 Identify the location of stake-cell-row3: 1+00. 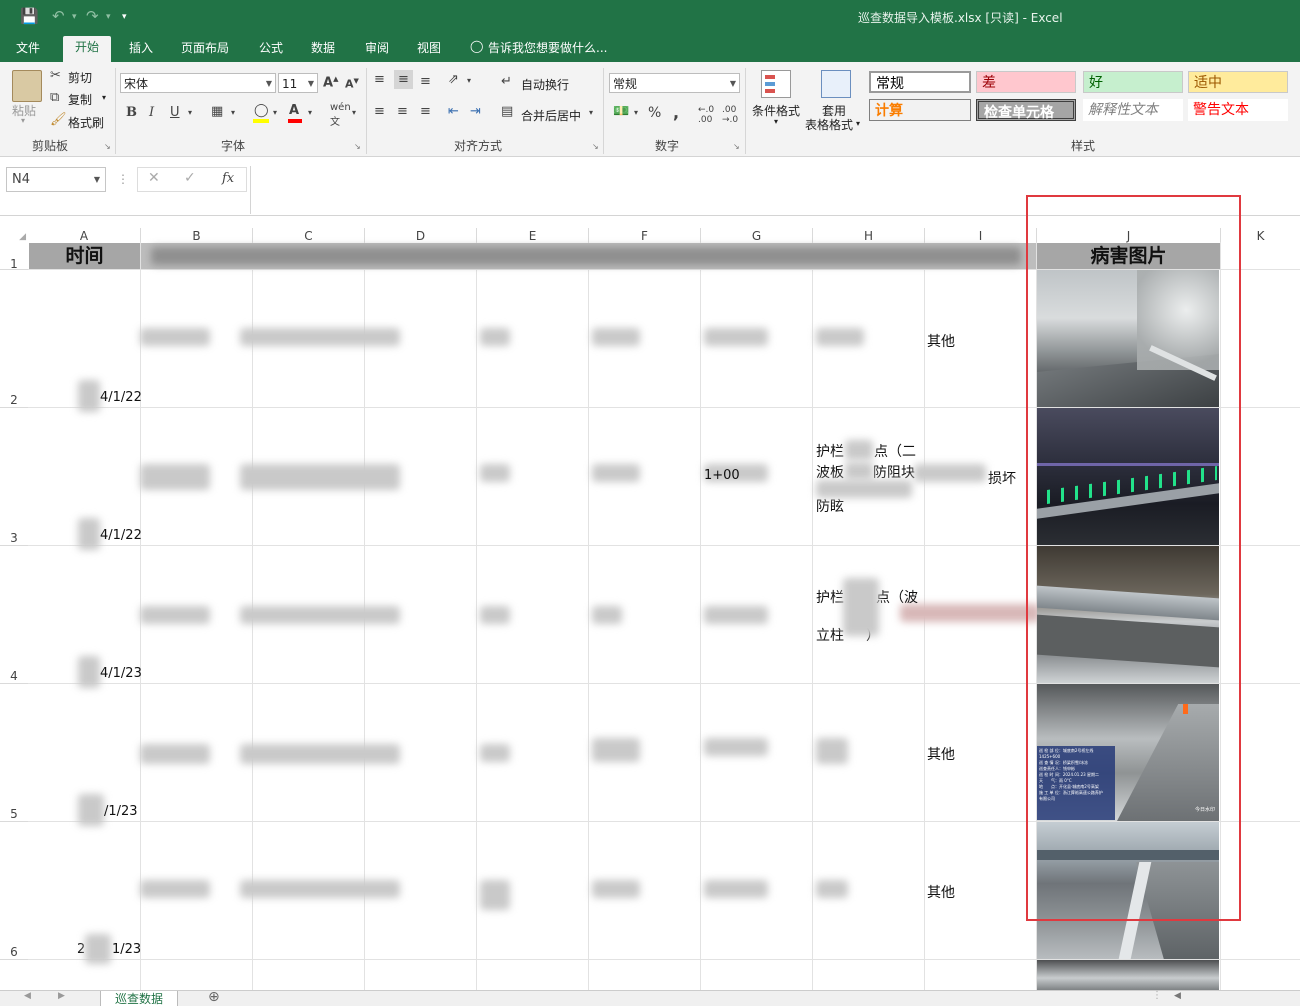
(722, 475).